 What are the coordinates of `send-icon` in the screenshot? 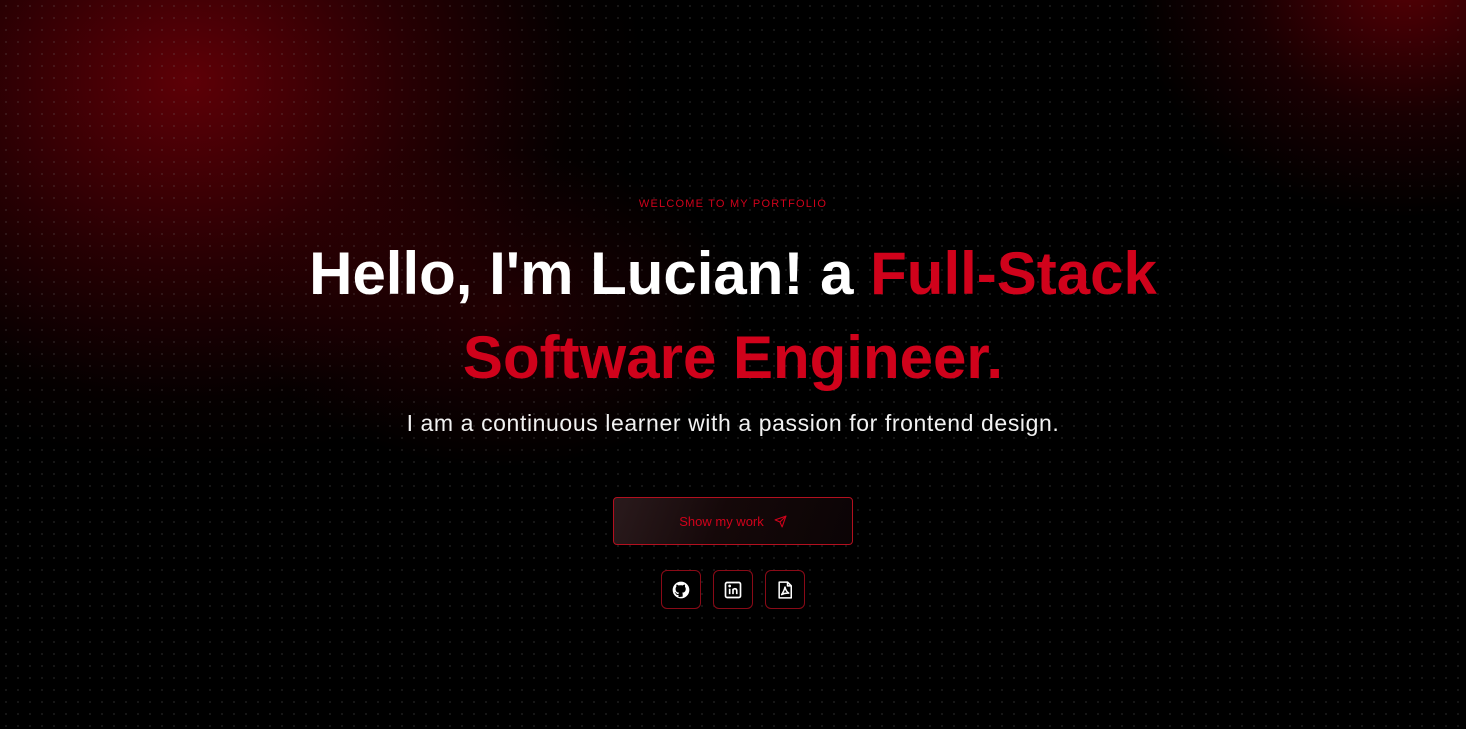 It's located at (780, 521).